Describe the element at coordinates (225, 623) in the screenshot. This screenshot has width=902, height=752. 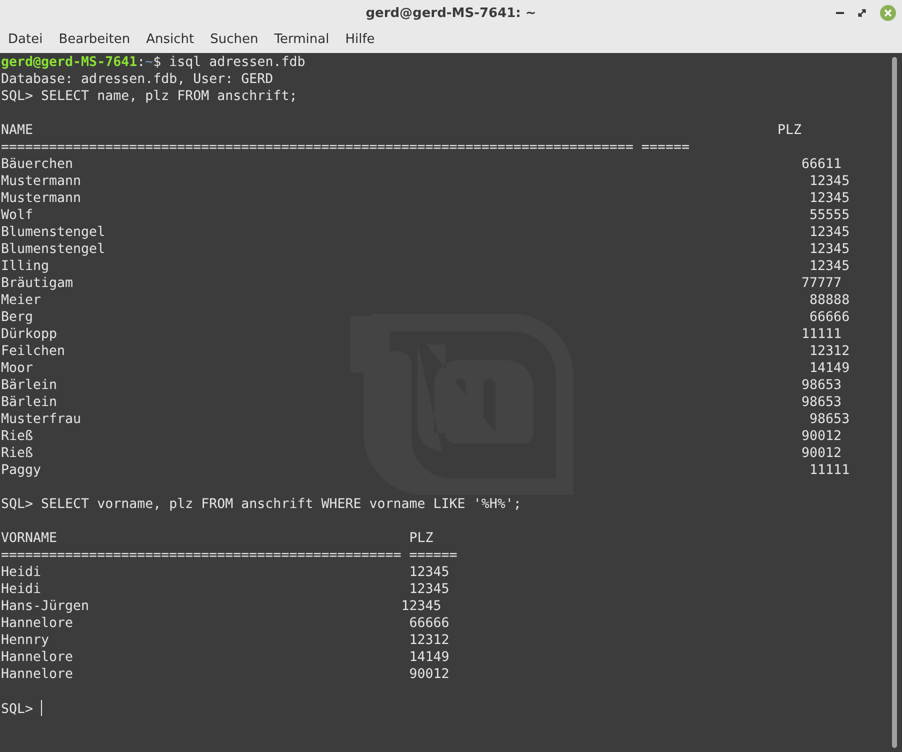
I see `output-line: Hannelore 66666` at that location.